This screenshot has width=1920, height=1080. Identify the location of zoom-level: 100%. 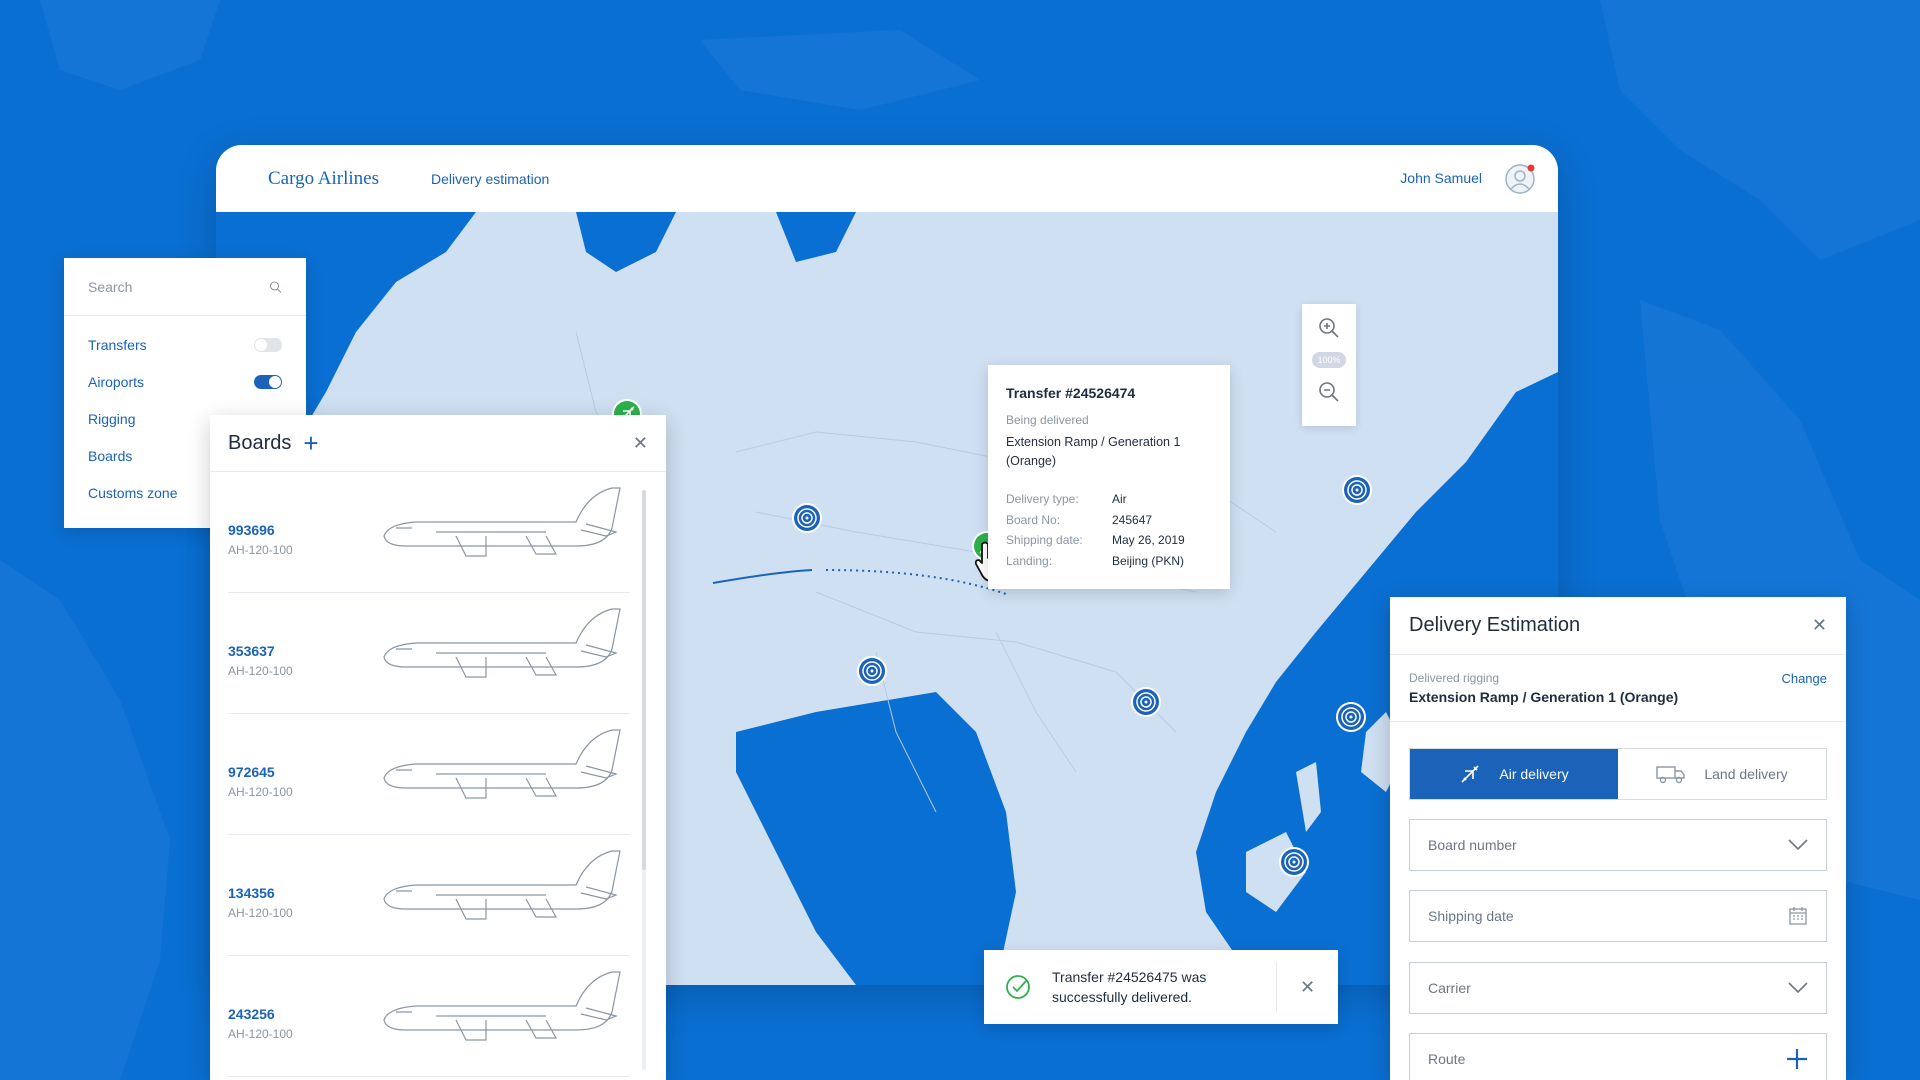
(1329, 360).